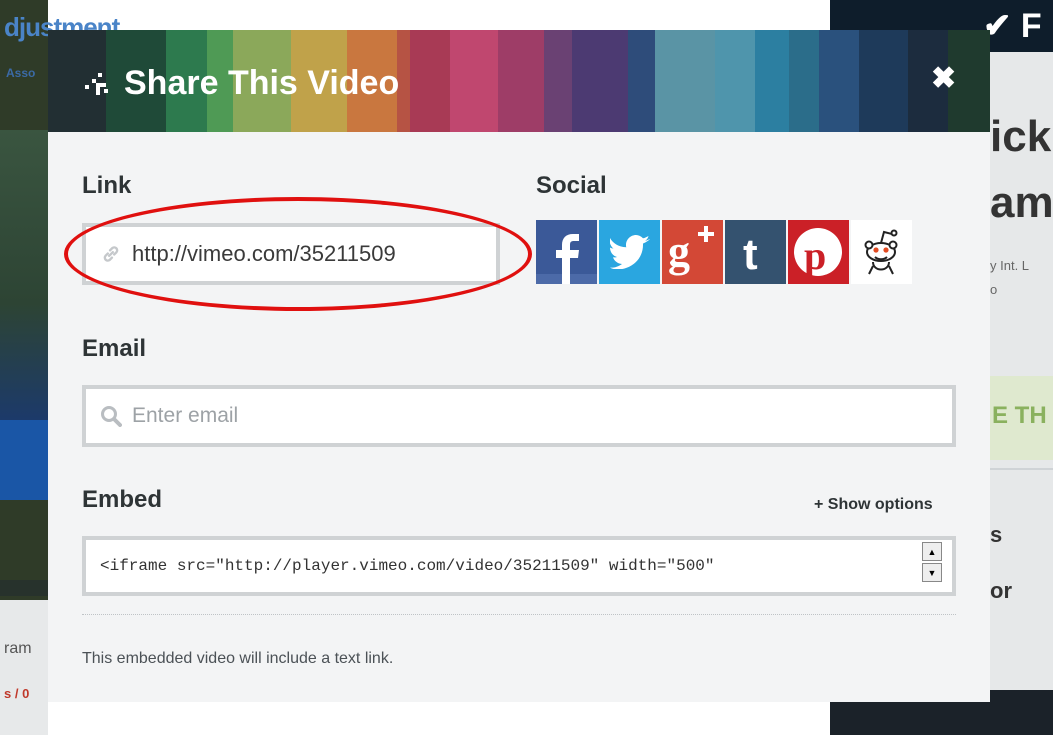 Image resolution: width=1053 pixels, height=735 pixels. I want to click on modal-title: Share This Video, so click(240, 83).